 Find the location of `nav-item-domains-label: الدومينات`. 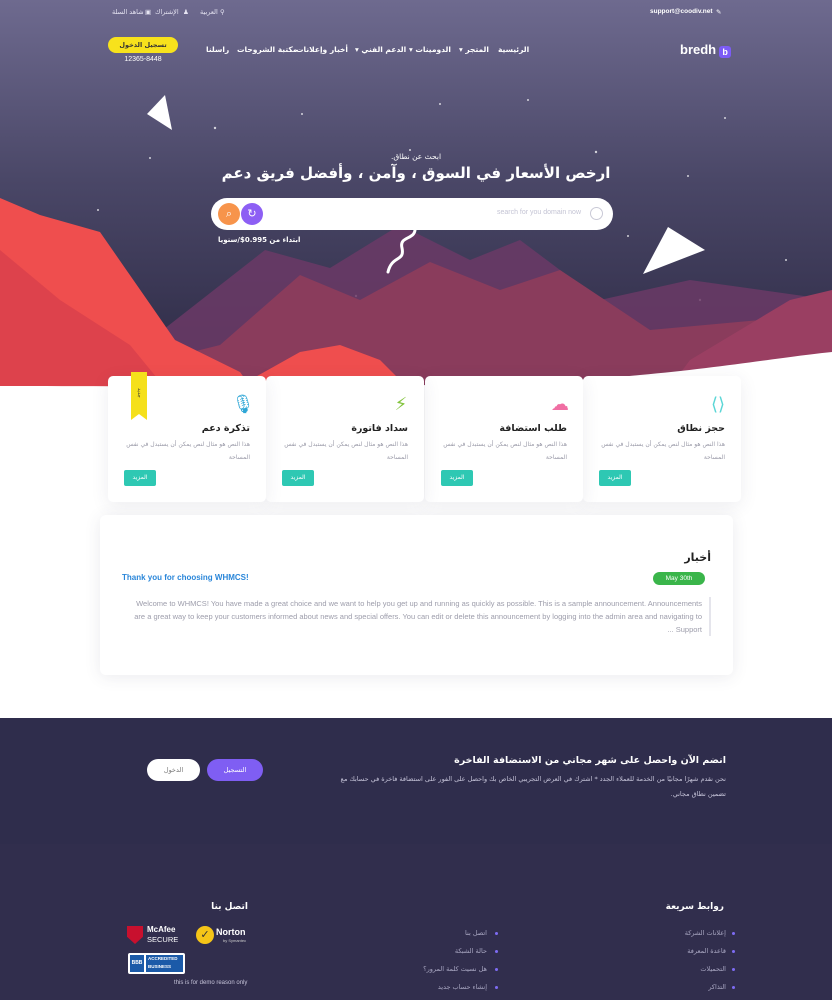

nav-item-domains-label: الدومينات is located at coordinates (433, 49).